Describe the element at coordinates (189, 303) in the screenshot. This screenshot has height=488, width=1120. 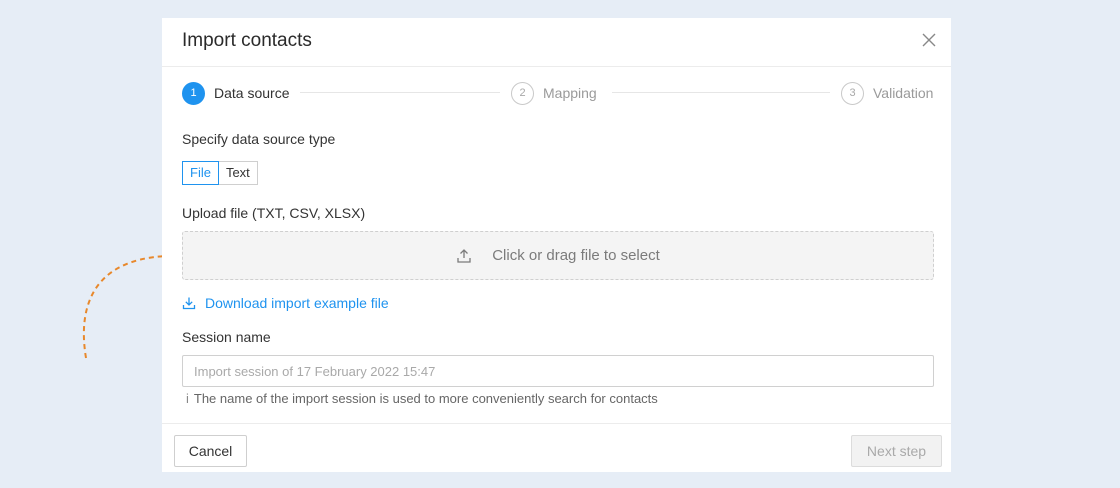
I see `download-icon` at that location.